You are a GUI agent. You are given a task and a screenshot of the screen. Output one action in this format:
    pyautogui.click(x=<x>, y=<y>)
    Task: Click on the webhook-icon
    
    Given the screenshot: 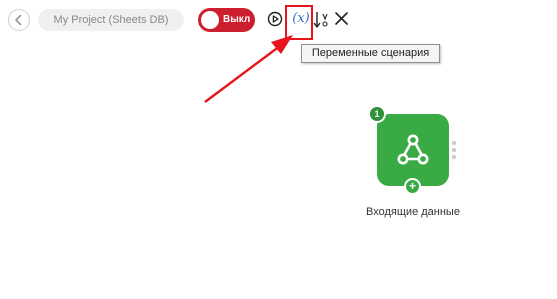 What is the action you would take?
    pyautogui.click(x=413, y=149)
    